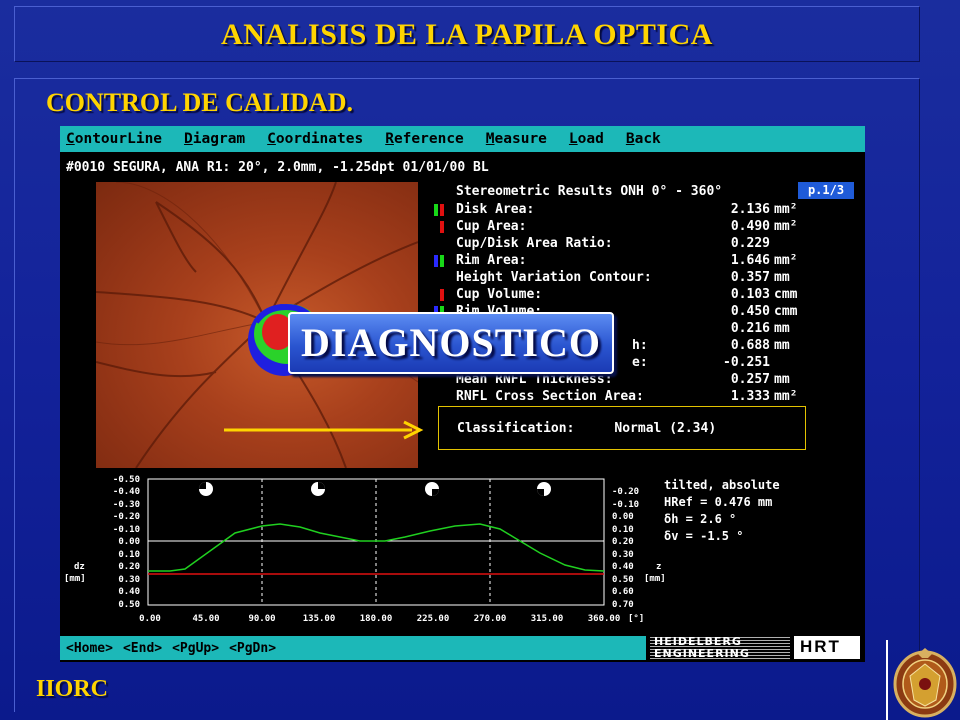  I want to click on university-seal-icon, so click(925, 683).